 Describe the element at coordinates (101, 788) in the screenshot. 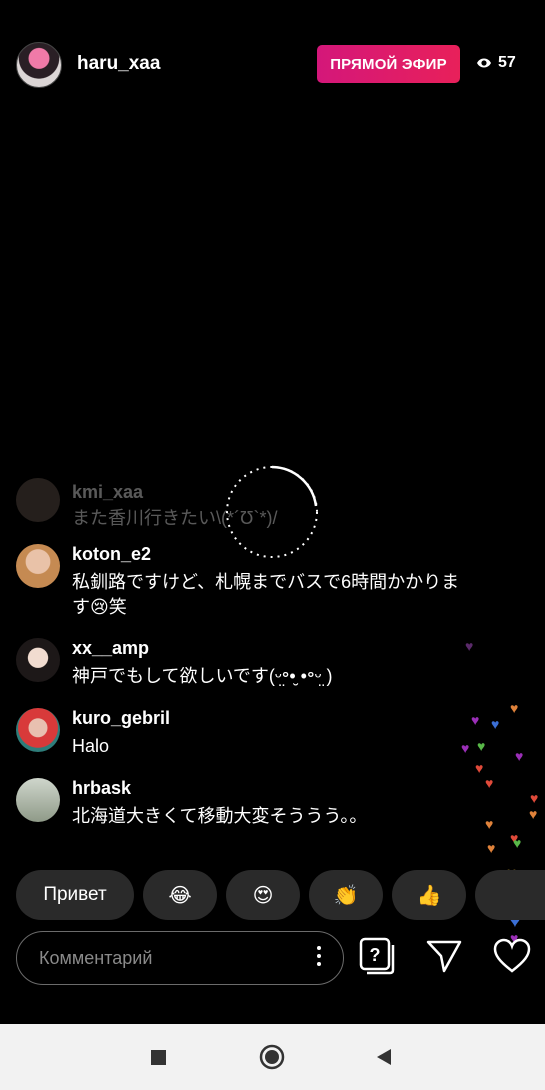

I see `comment-username: hrbask` at that location.